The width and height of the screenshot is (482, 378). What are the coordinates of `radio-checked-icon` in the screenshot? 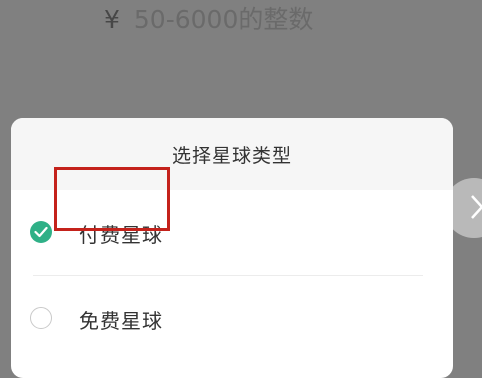 It's located at (41, 232).